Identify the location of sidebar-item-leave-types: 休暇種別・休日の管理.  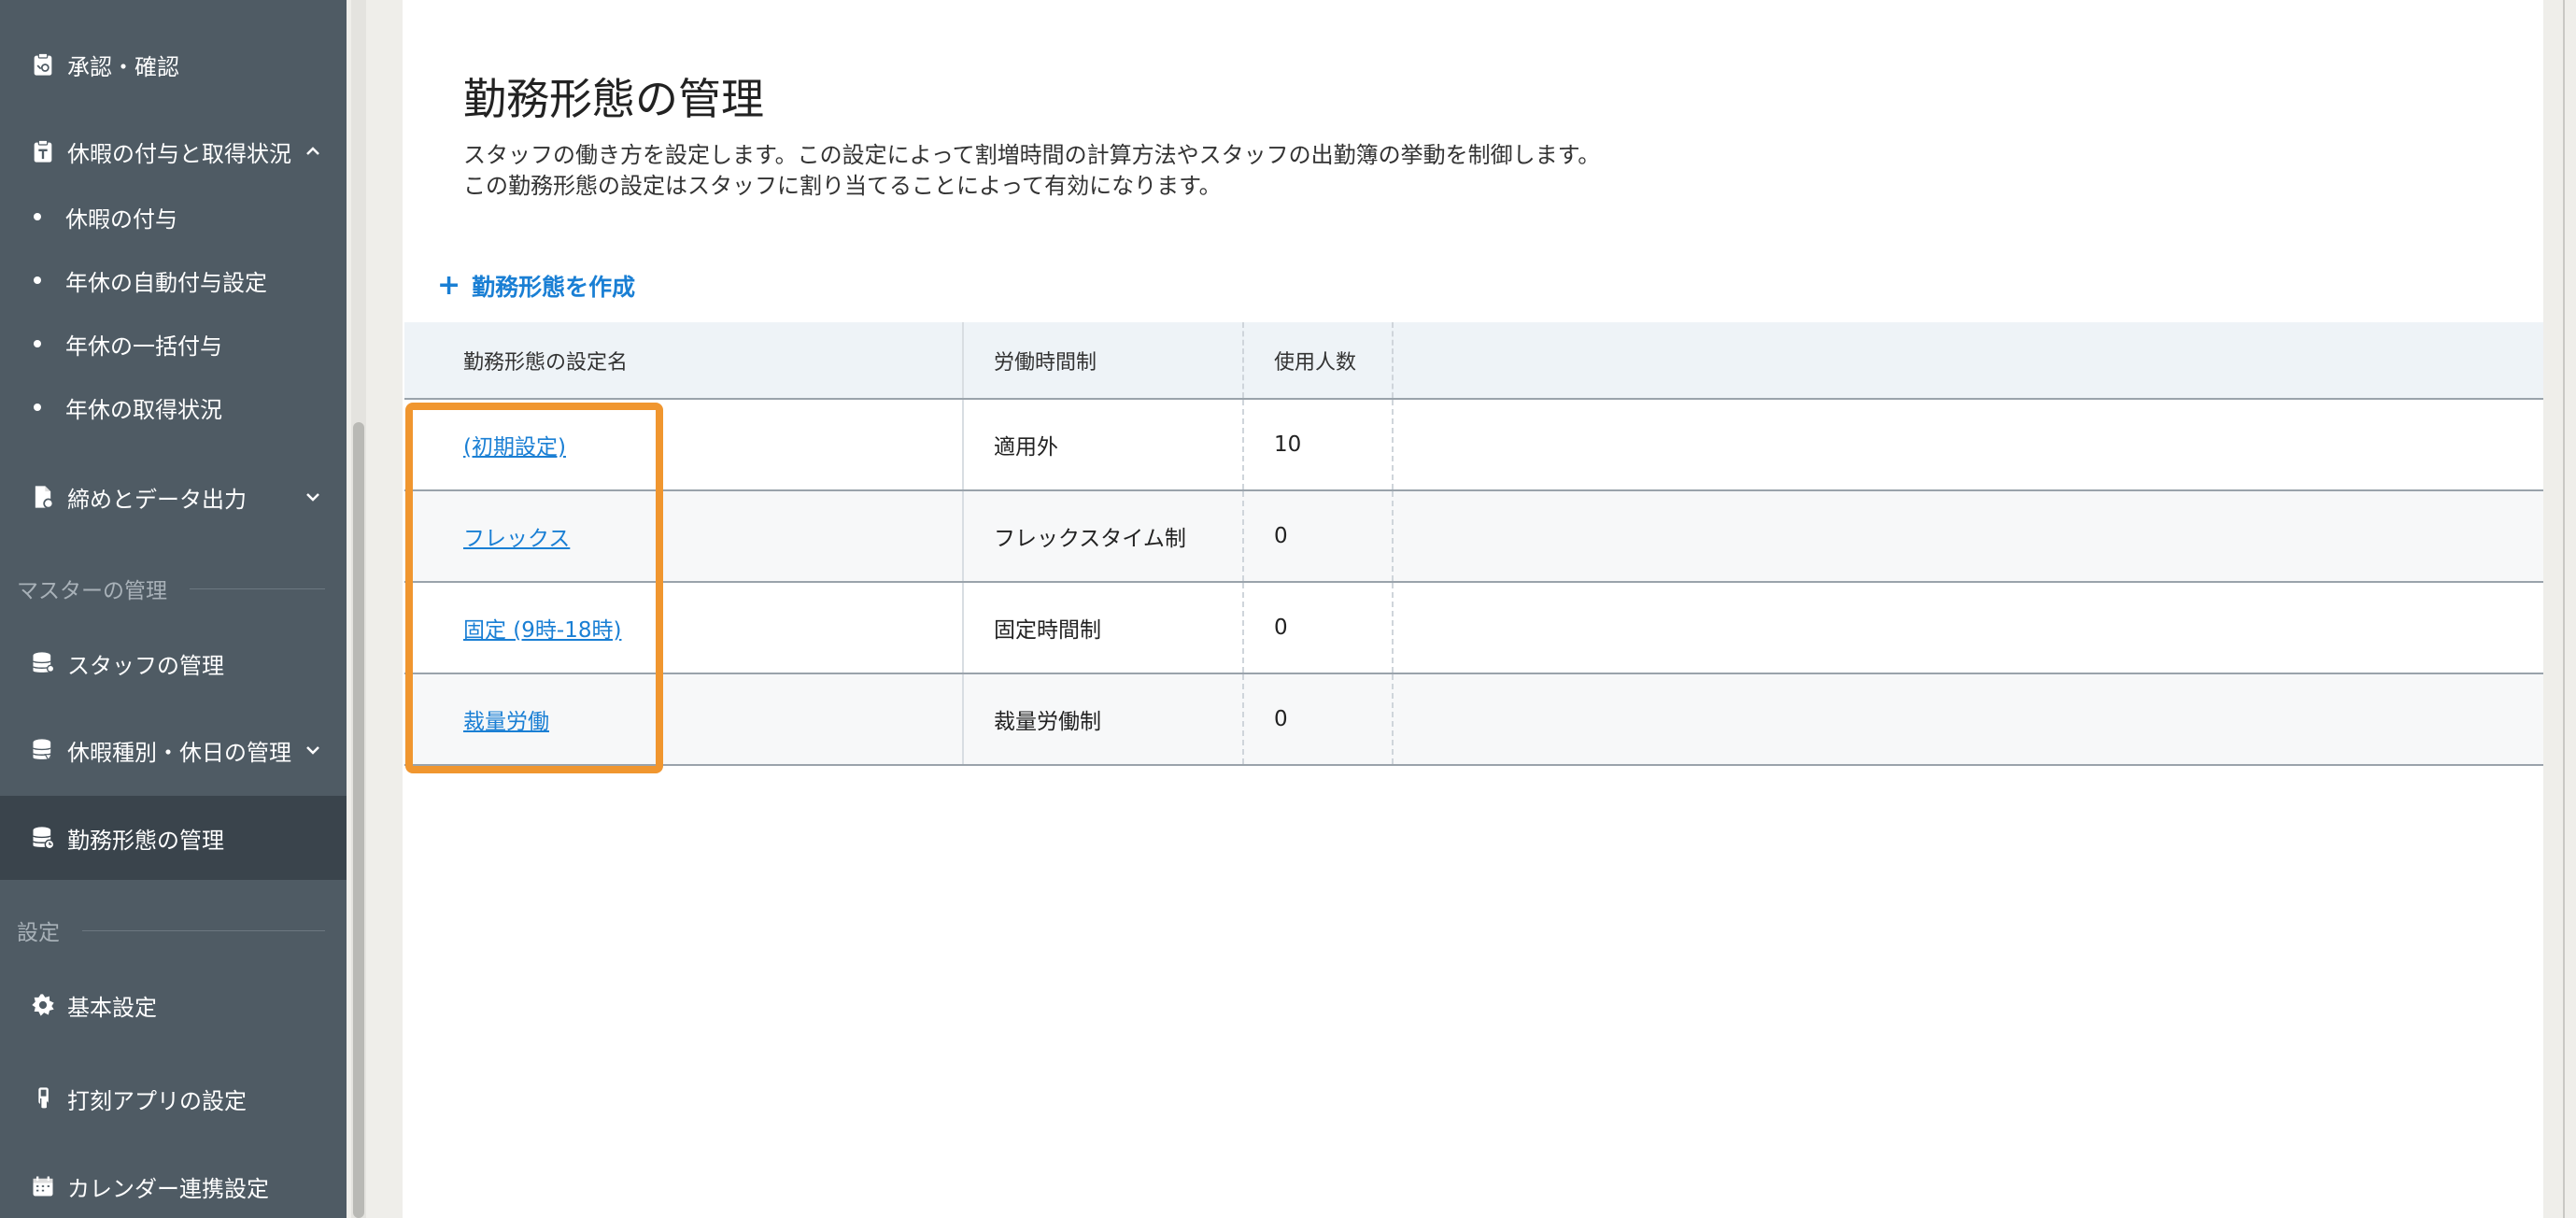
(173, 750).